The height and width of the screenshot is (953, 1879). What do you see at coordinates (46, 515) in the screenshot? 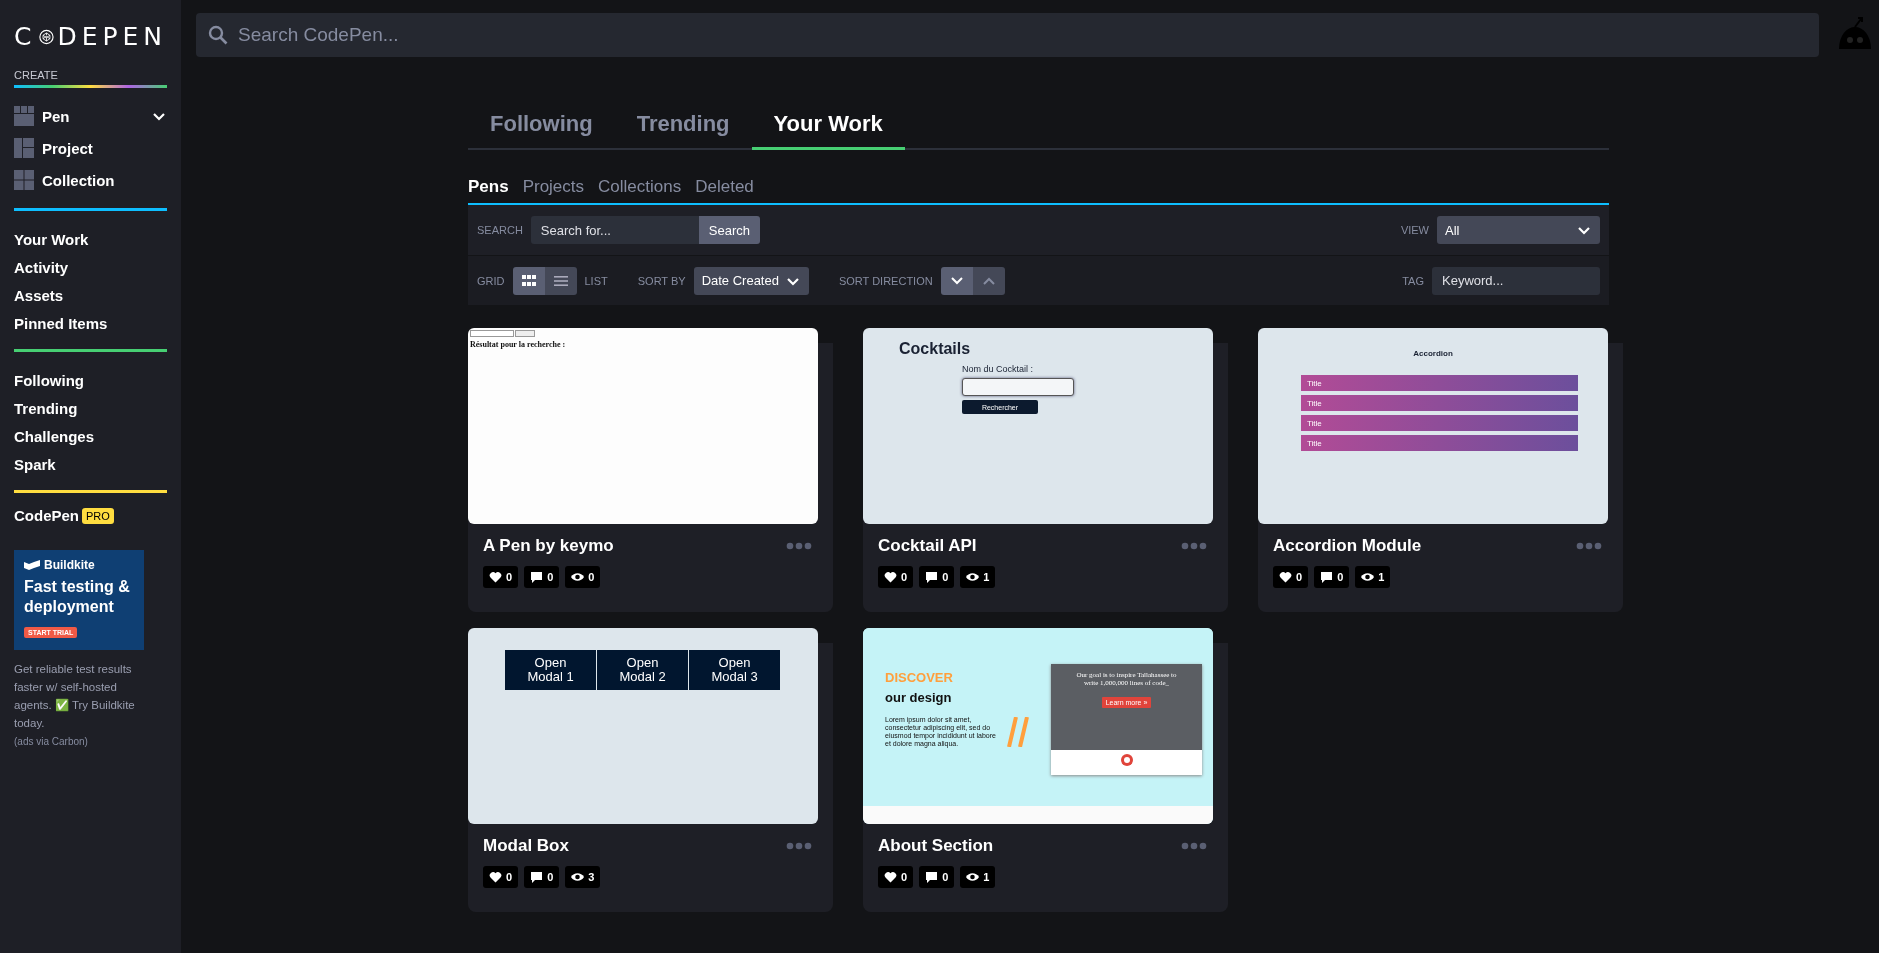
I see `codepen-link: CodePen` at bounding box center [46, 515].